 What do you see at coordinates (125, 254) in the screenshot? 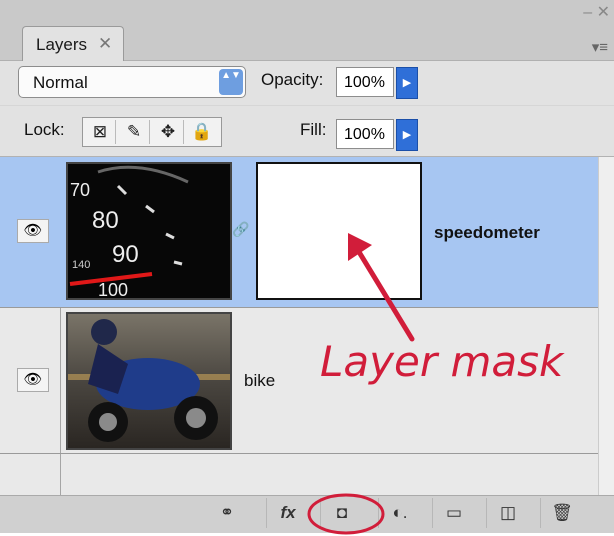
I see `speed-label-90: 90` at bounding box center [125, 254].